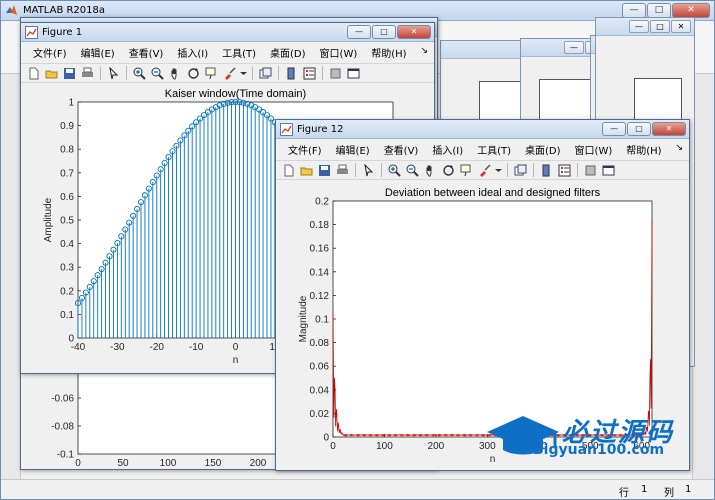  I want to click on figure1-minimize-button: —, so click(359, 32).